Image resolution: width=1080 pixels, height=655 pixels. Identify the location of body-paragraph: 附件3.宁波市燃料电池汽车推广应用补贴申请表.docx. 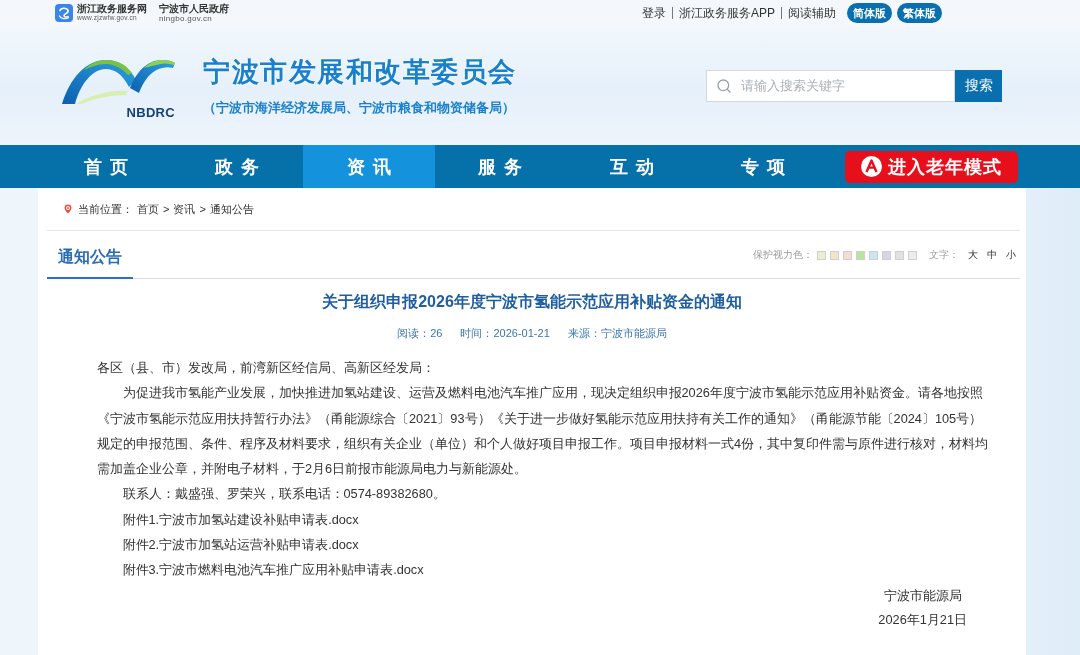
(272, 570).